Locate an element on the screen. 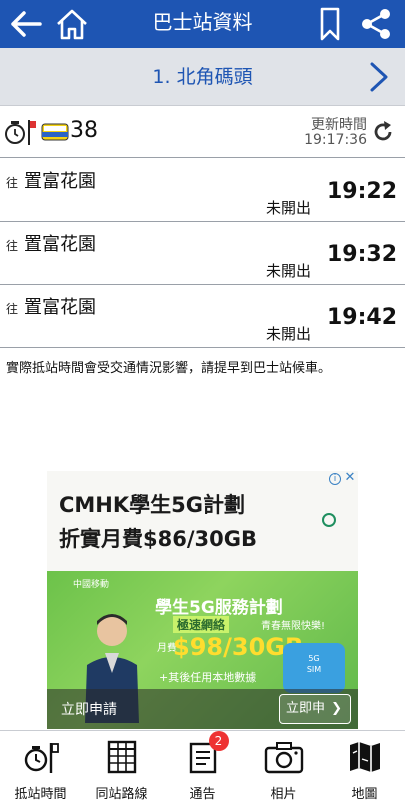 The height and width of the screenshot is (800, 405). map-icon is located at coordinates (365, 757).